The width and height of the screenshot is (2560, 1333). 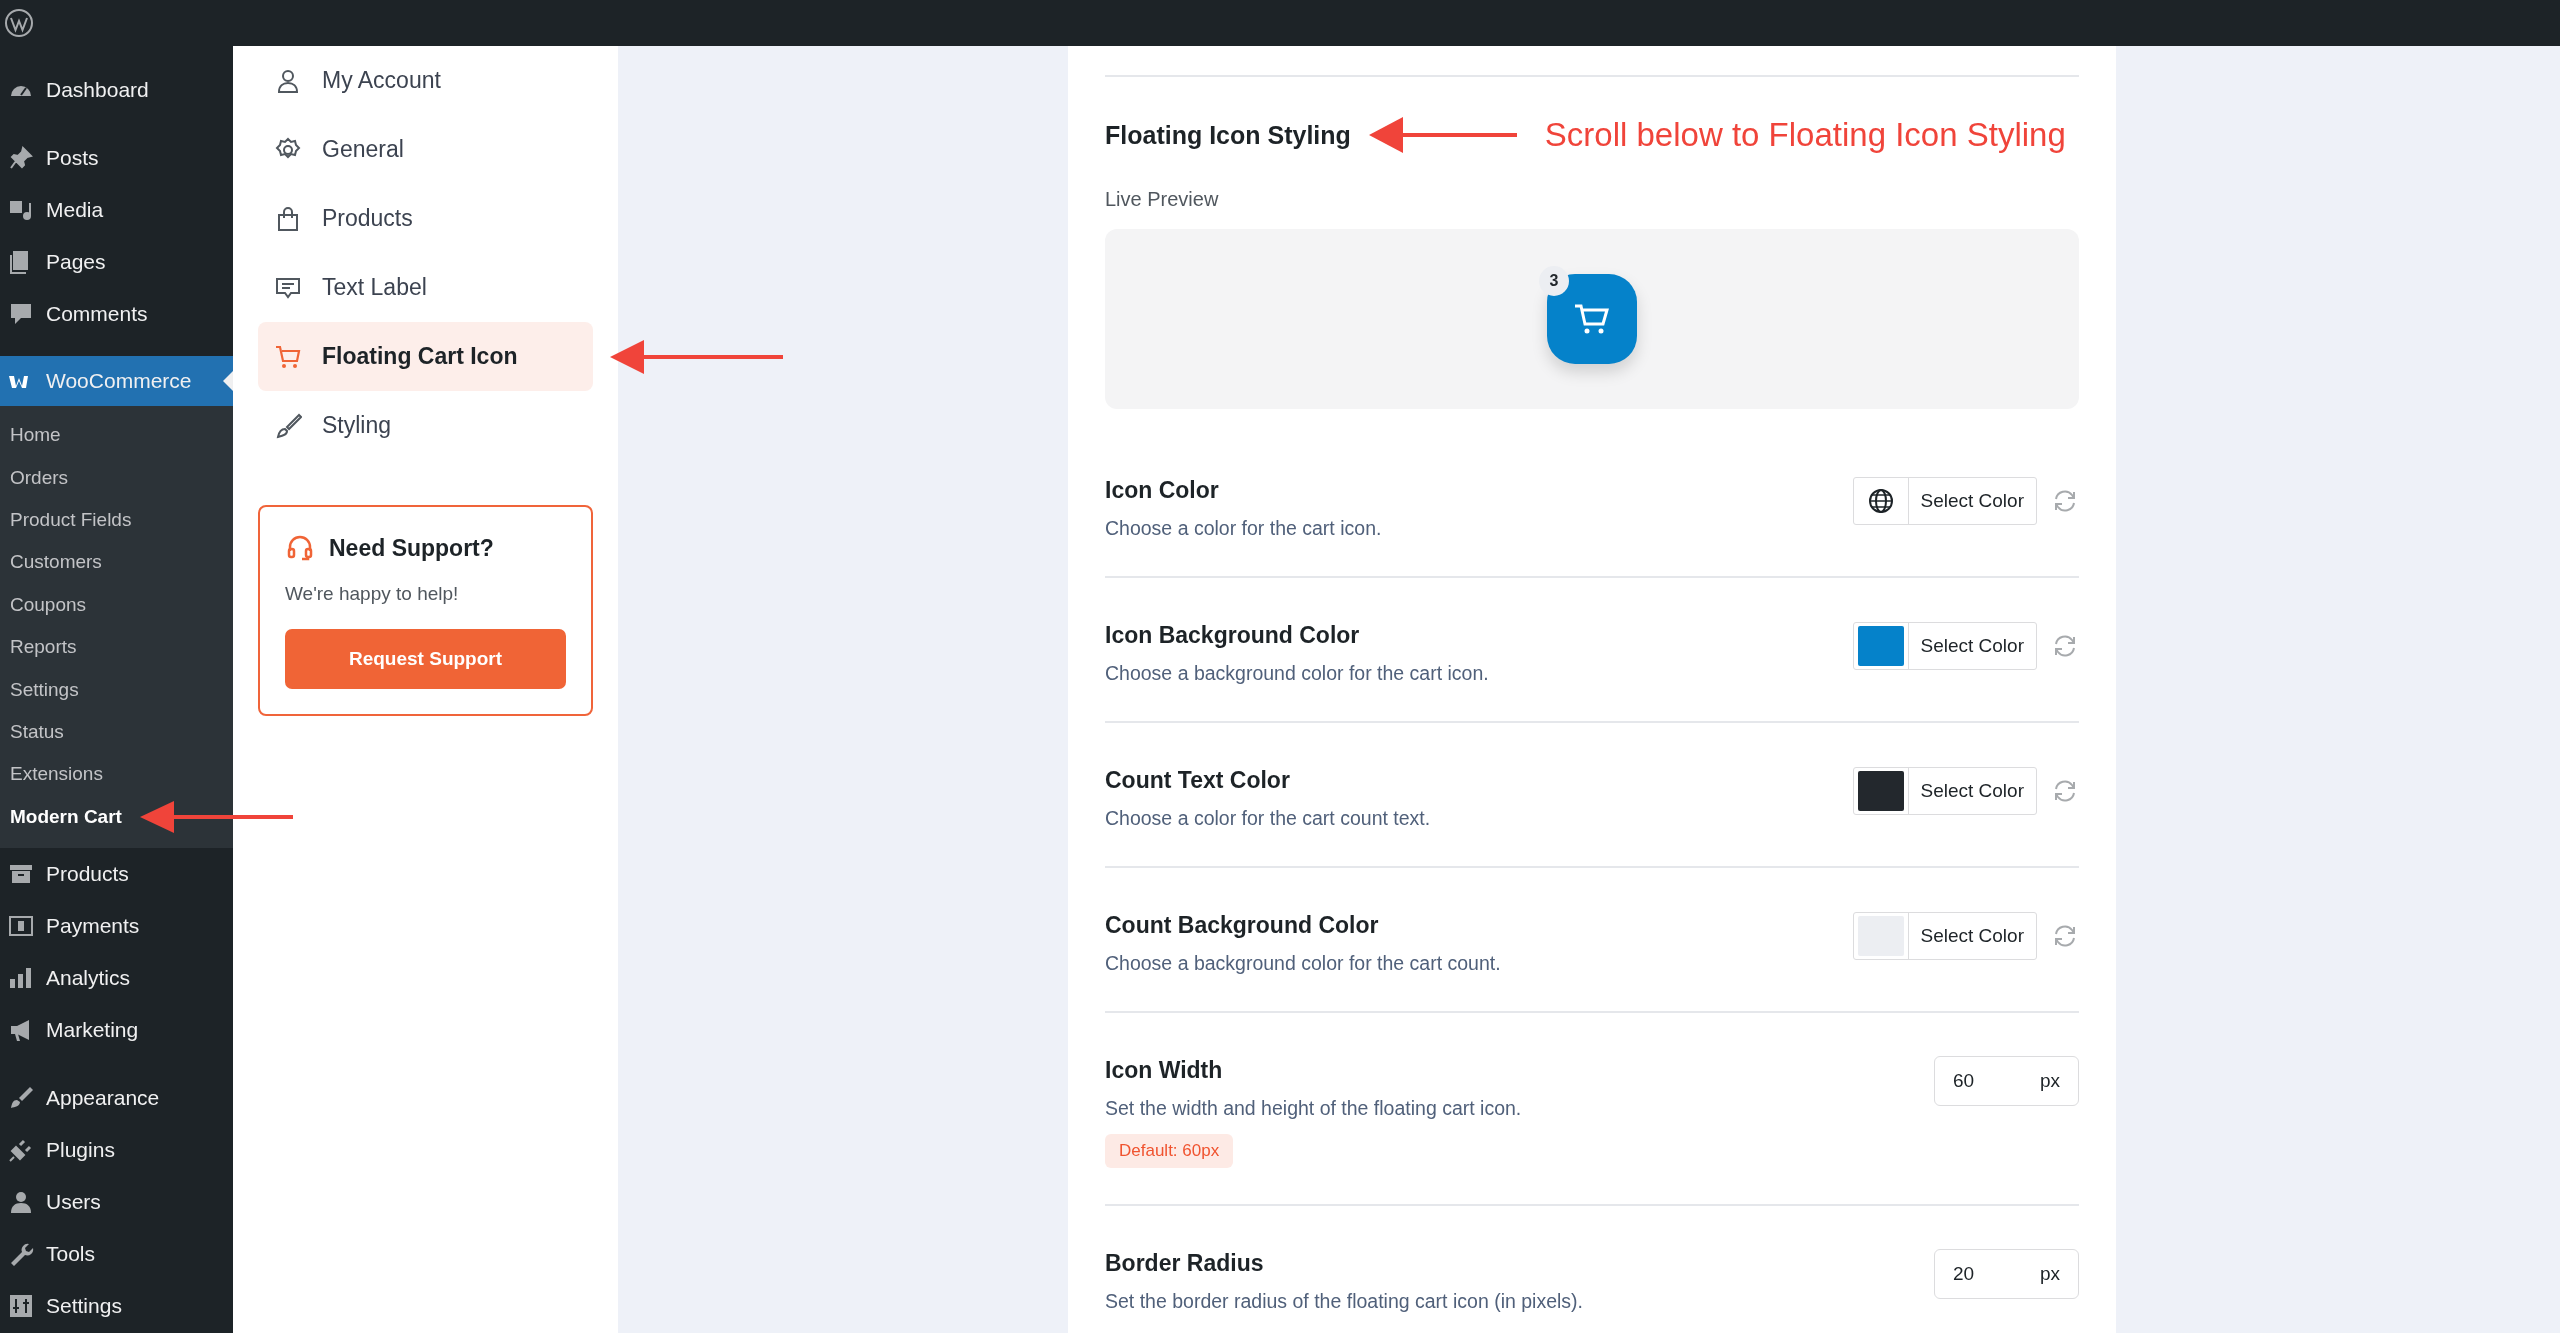 What do you see at coordinates (2006, 1274) in the screenshot?
I see `number-input-field: 20 px` at bounding box center [2006, 1274].